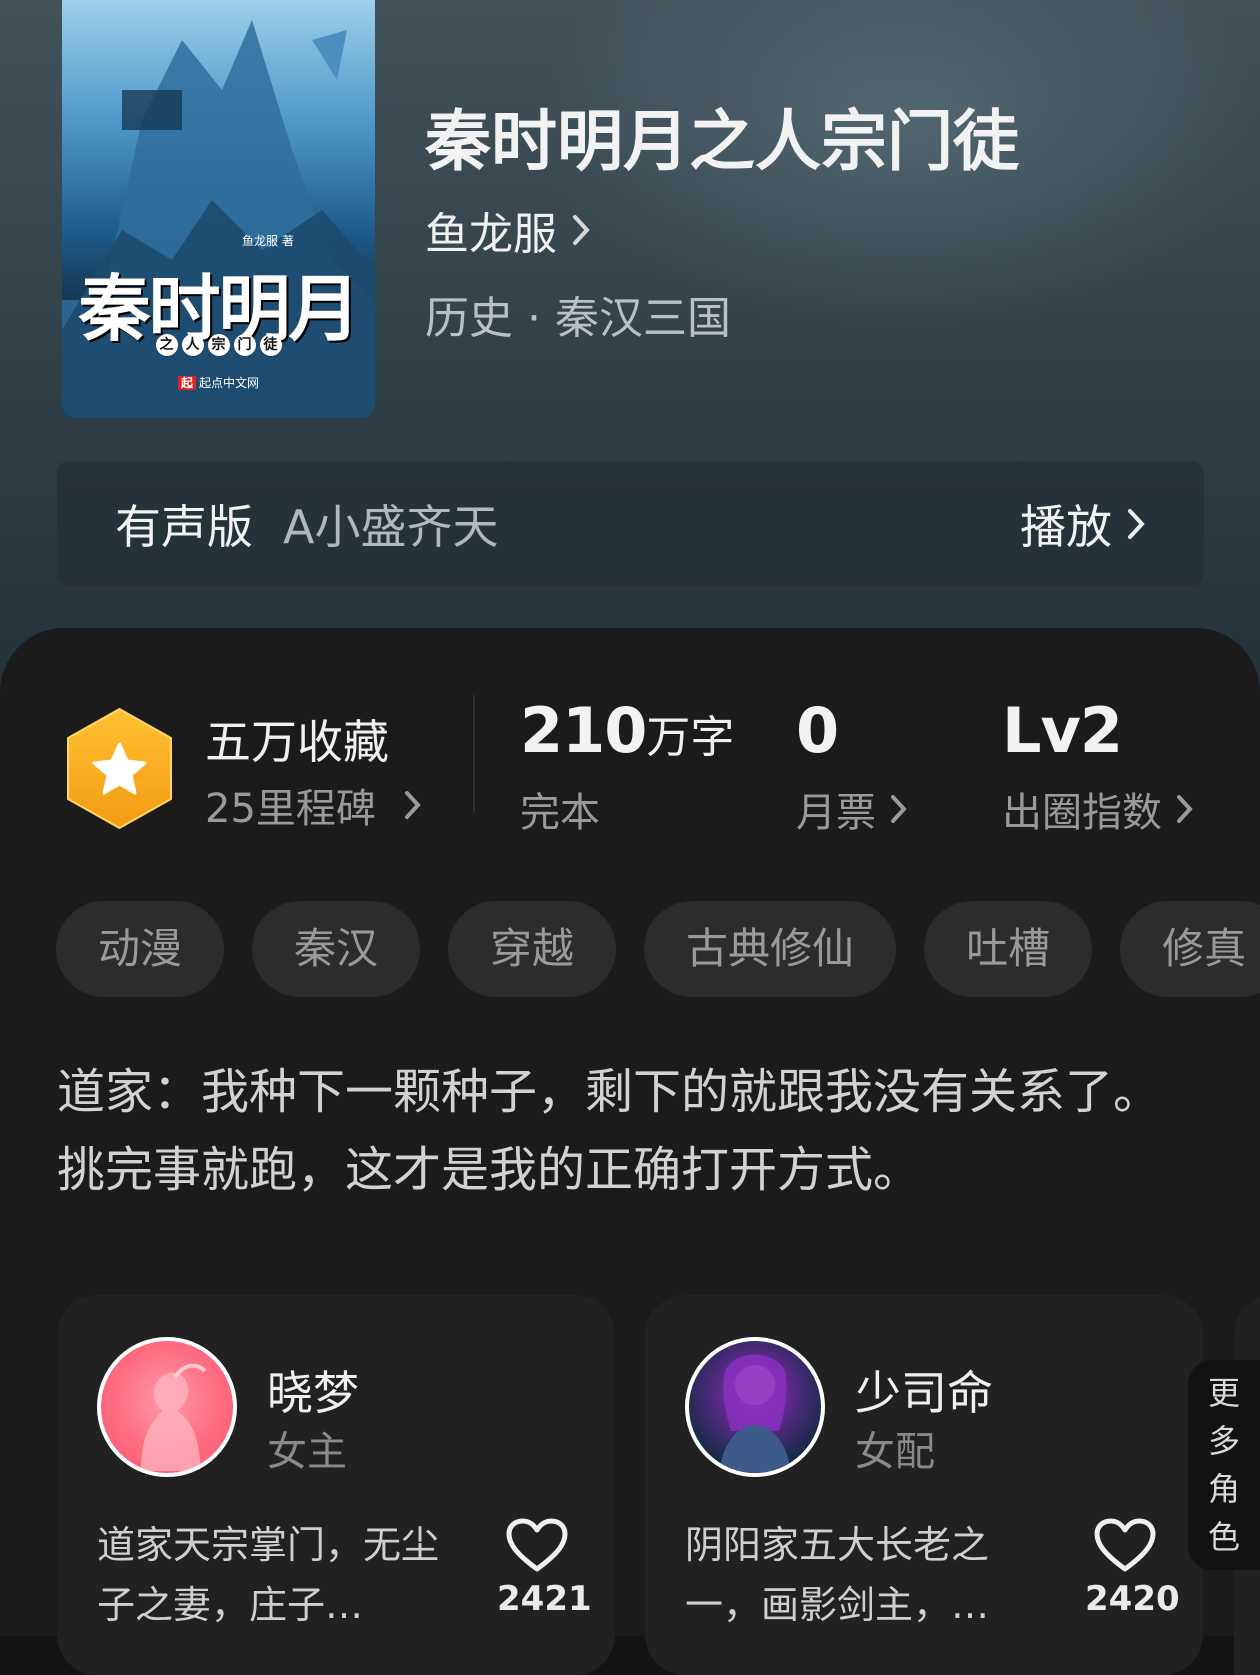 The width and height of the screenshot is (1260, 1675). I want to click on tag-chip: 秦汉, so click(336, 949).